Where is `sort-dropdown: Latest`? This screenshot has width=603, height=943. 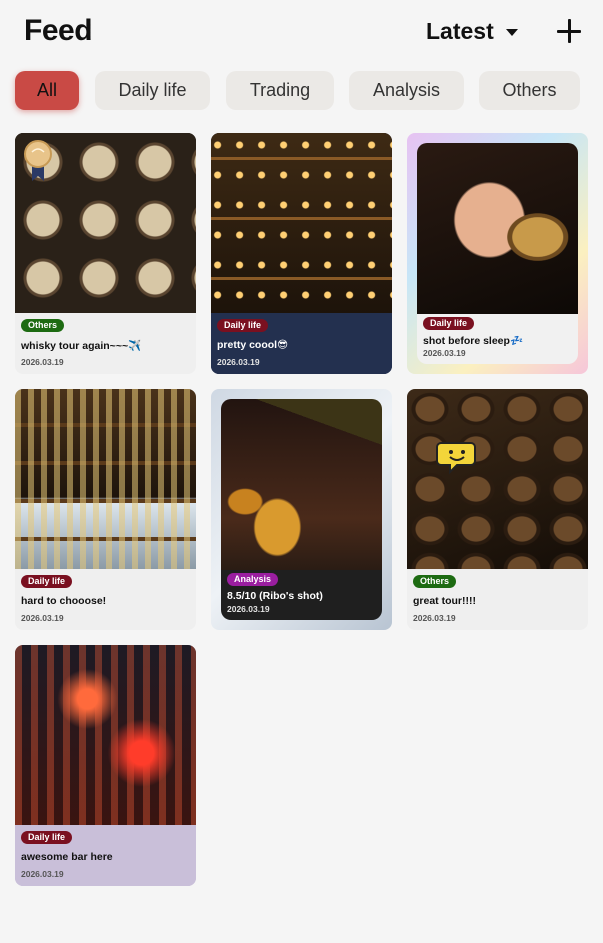
sort-dropdown: Latest is located at coordinates (472, 31).